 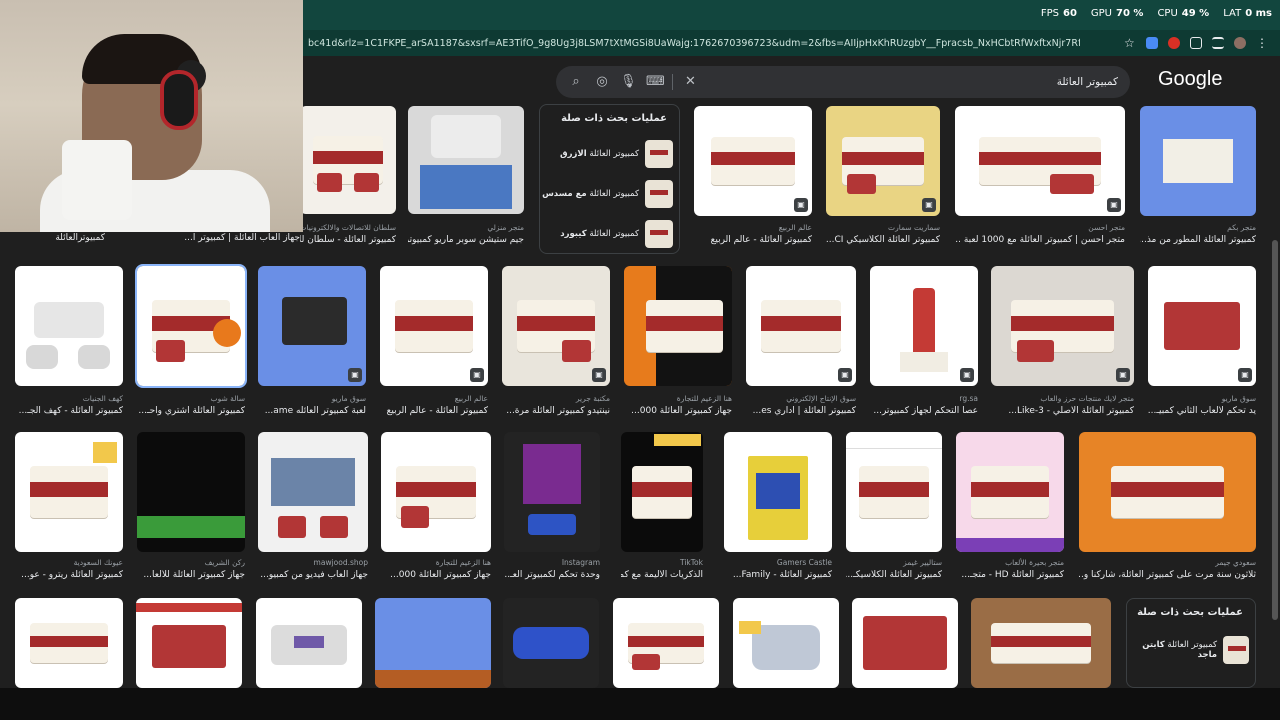 I want to click on star-icon: ☆, so click(x=1130, y=43).